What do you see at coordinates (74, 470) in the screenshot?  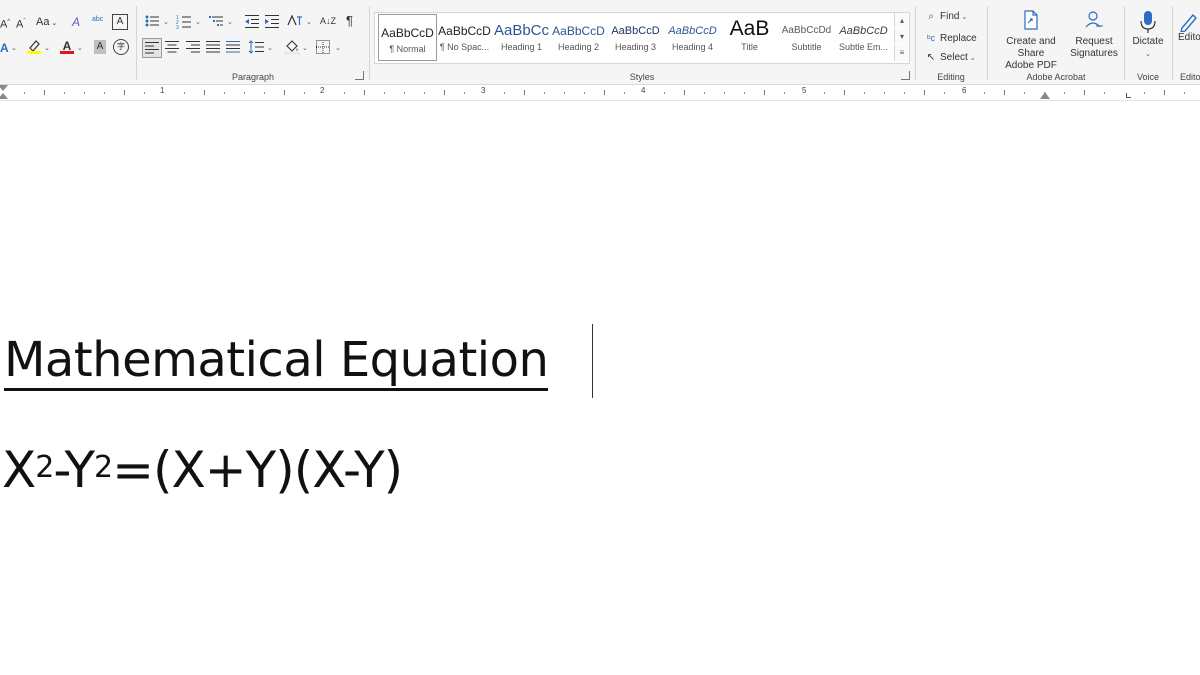 I see `equation-minus-y: -Y` at bounding box center [74, 470].